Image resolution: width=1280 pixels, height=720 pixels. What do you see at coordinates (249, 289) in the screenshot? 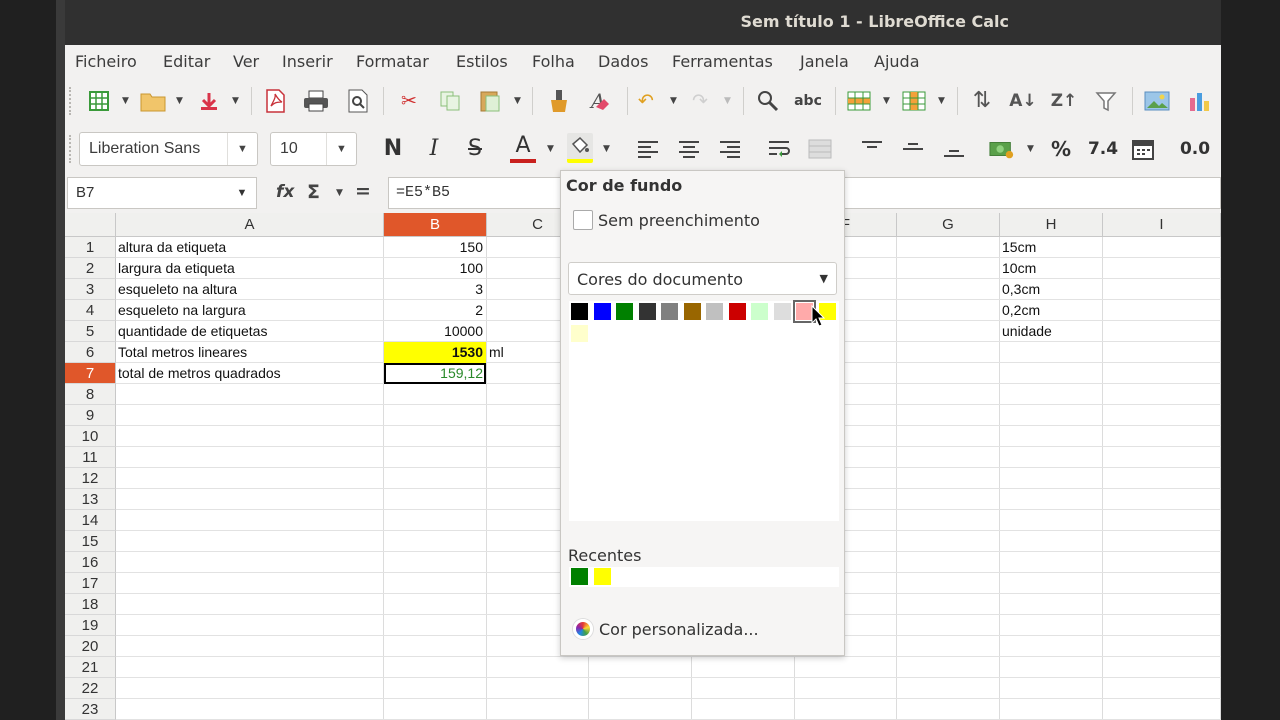
I see `cell-a3: esqueleto na altura` at bounding box center [249, 289].